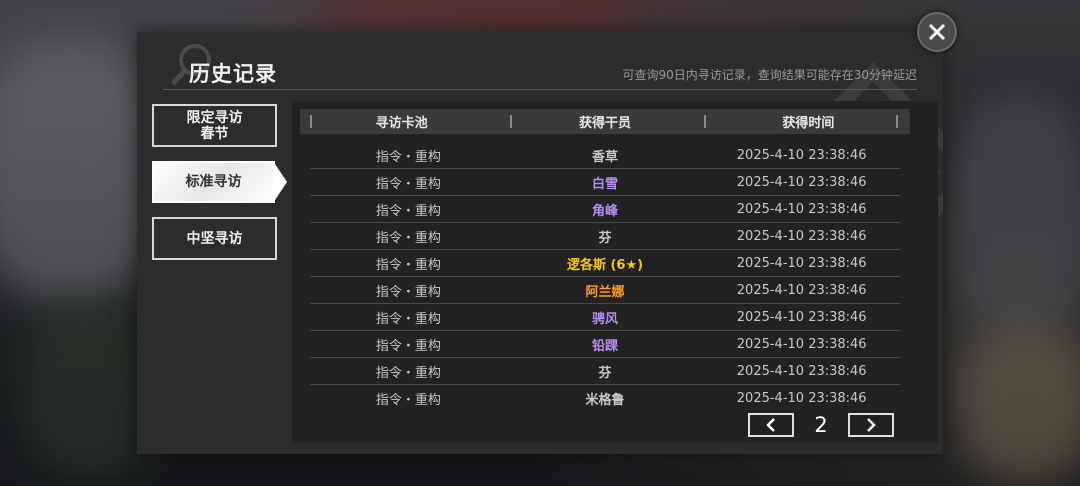 The width and height of the screenshot is (1080, 486). I want to click on operator-cell: 骋风, so click(605, 319).